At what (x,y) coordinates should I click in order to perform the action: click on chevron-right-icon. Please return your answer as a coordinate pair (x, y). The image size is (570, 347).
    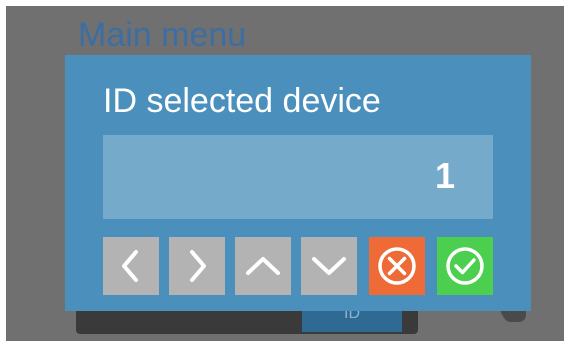
    Looking at the image, I should click on (198, 266).